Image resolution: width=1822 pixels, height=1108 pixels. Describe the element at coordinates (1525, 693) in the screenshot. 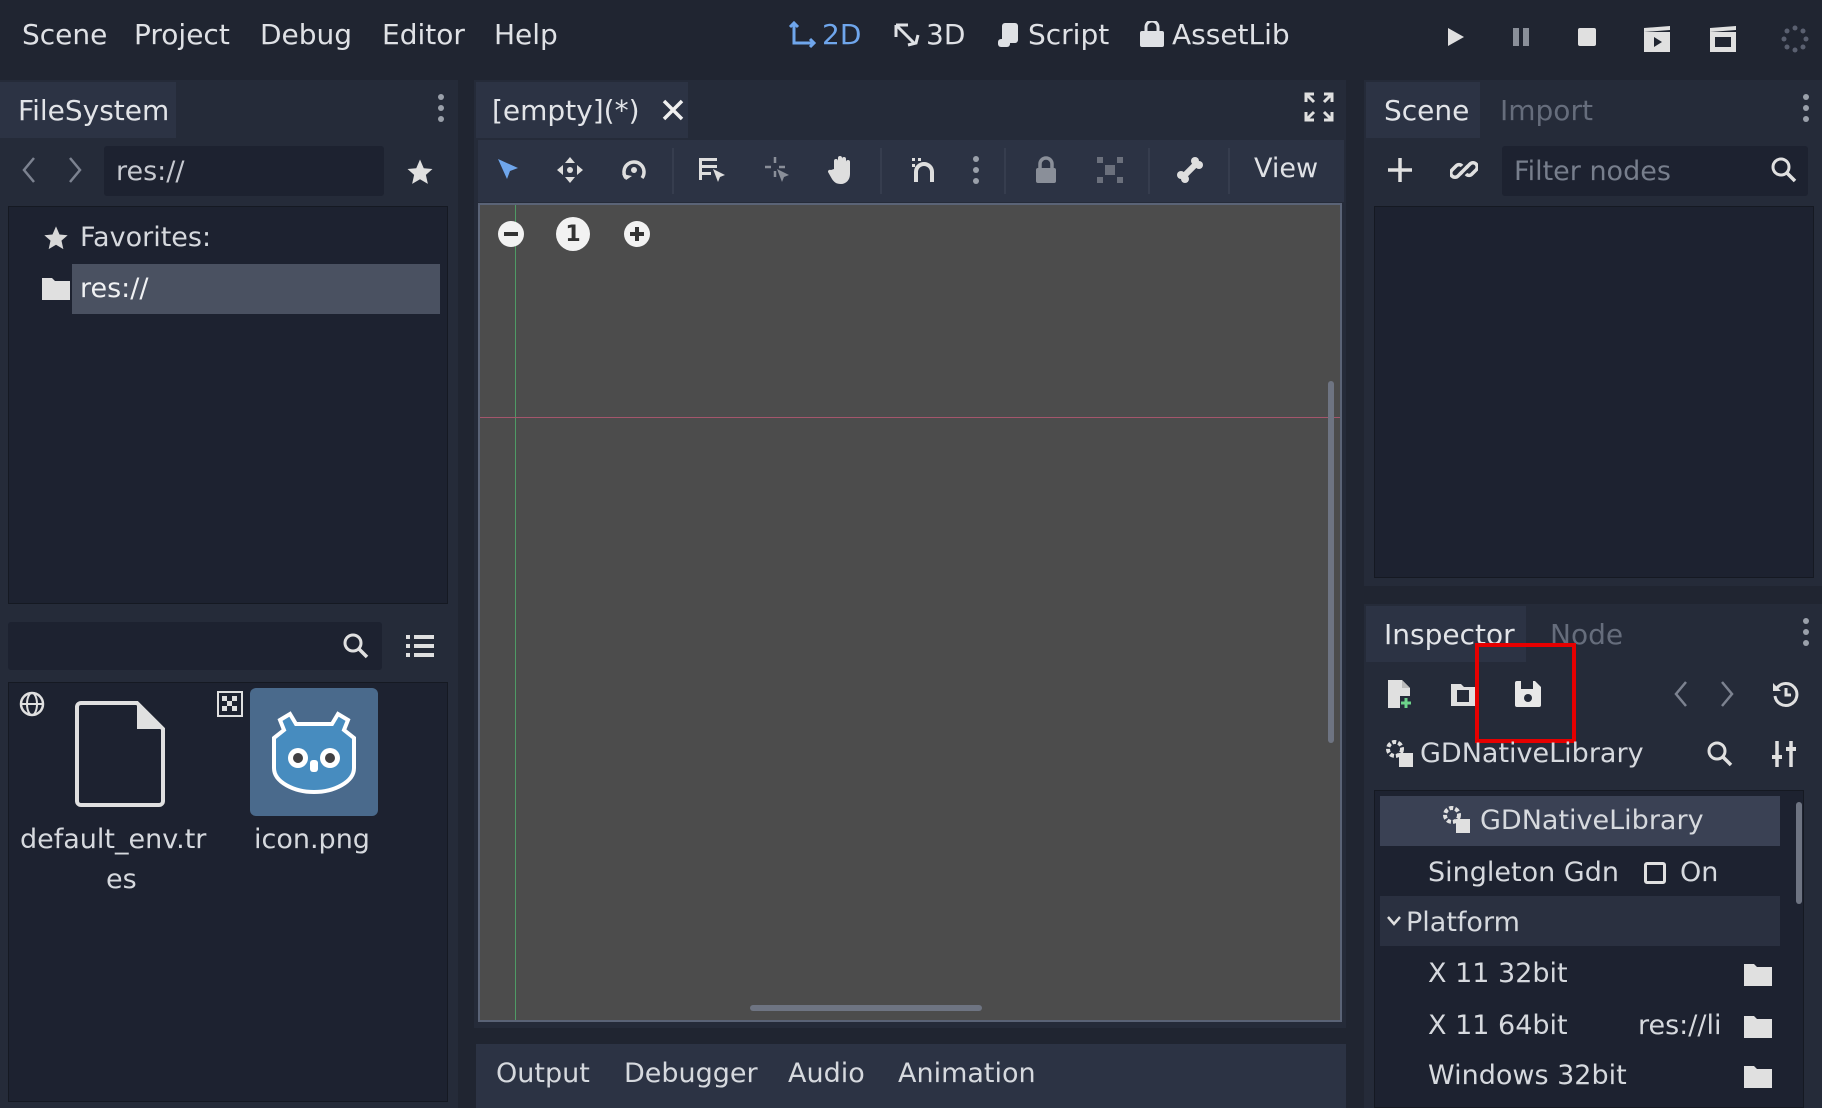

I see `save-button-highlight` at that location.